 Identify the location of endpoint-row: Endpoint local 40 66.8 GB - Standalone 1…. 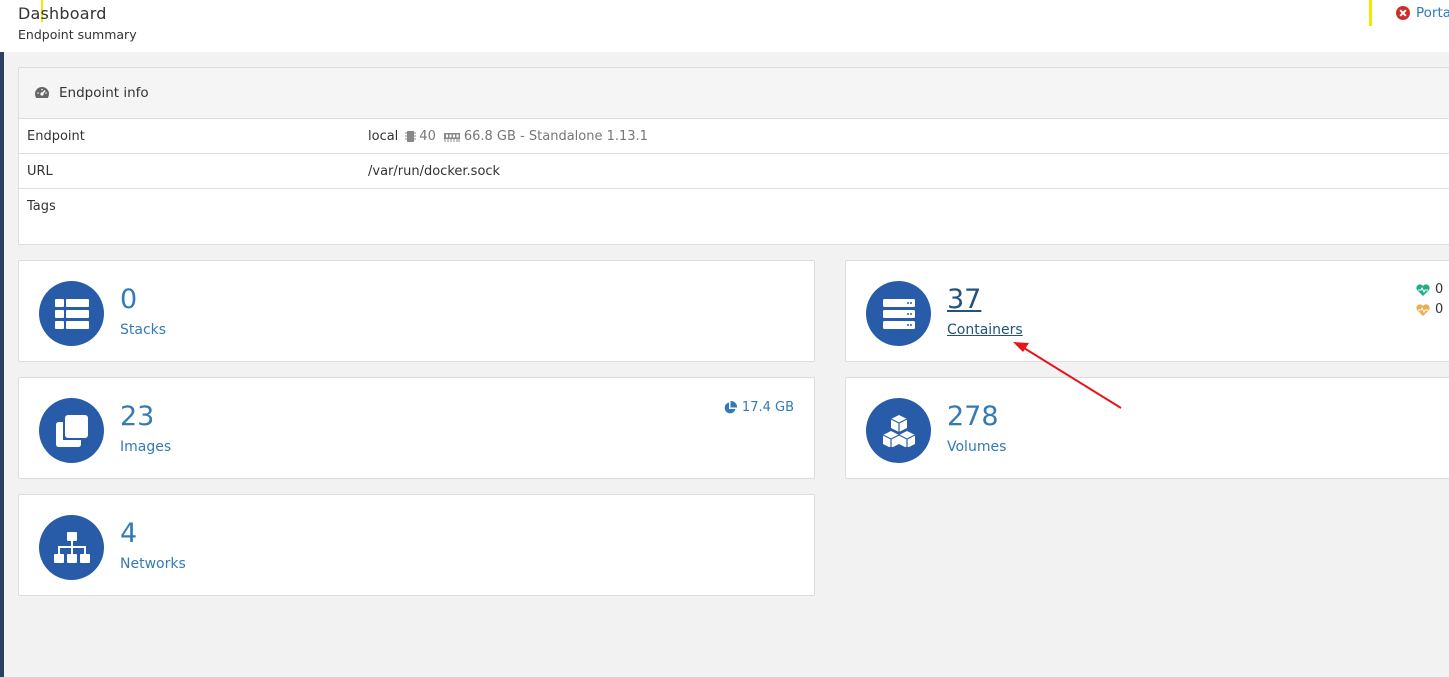
(734, 136).